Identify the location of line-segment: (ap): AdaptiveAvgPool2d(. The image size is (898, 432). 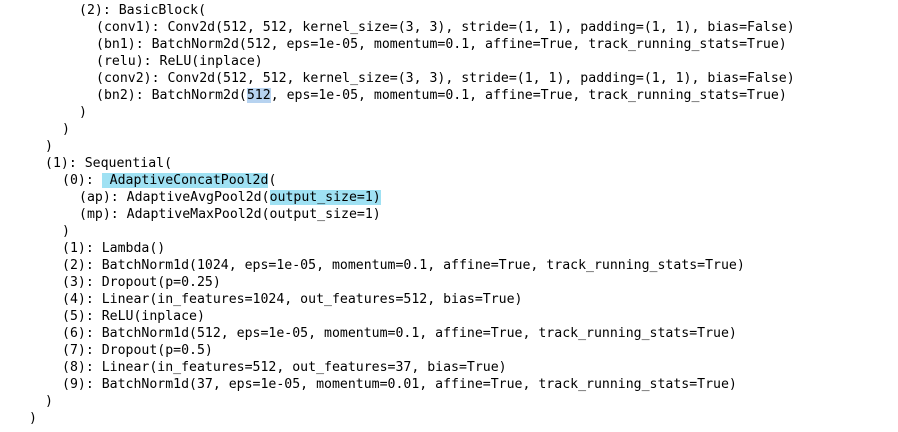
(174, 197).